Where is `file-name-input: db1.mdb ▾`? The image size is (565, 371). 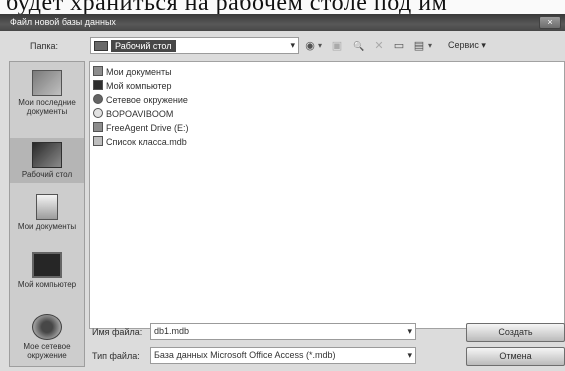
file-name-input: db1.mdb ▾ is located at coordinates (283, 331).